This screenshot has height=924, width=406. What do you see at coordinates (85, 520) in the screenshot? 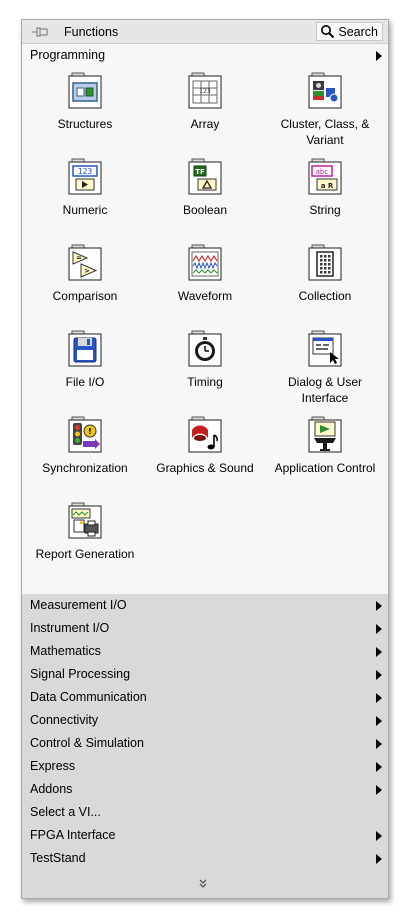
I see `report-generation-icon` at bounding box center [85, 520].